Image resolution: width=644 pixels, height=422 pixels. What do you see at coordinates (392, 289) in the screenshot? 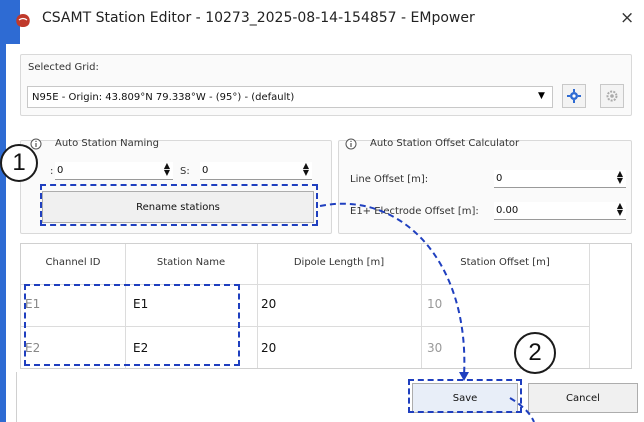
I see `arrow-rename-to-save` at bounding box center [392, 289].